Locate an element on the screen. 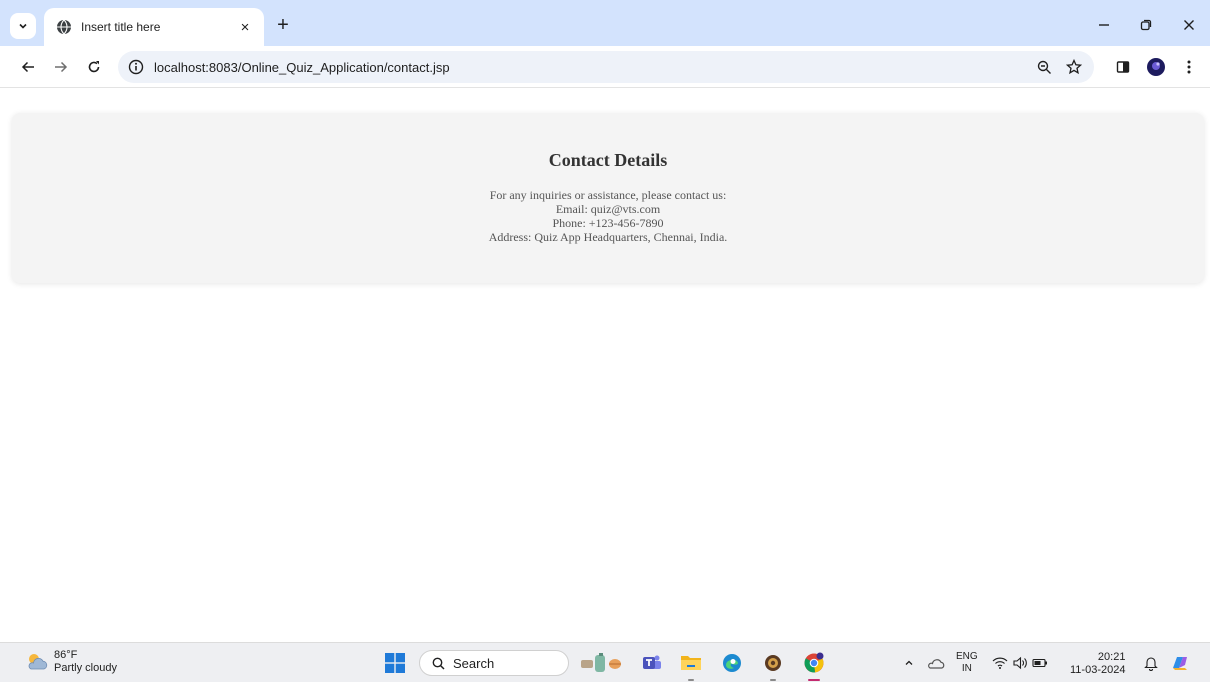 The height and width of the screenshot is (682, 1210). restore-icon is located at coordinates (1146, 25).